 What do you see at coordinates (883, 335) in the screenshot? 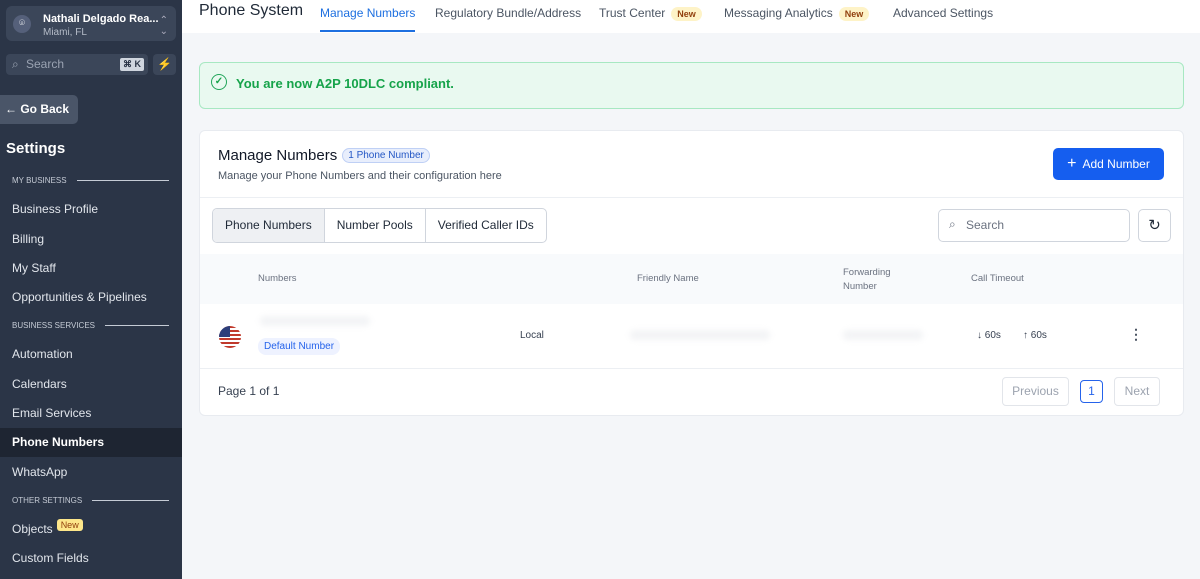
I see `blurred-forwarding-number` at bounding box center [883, 335].